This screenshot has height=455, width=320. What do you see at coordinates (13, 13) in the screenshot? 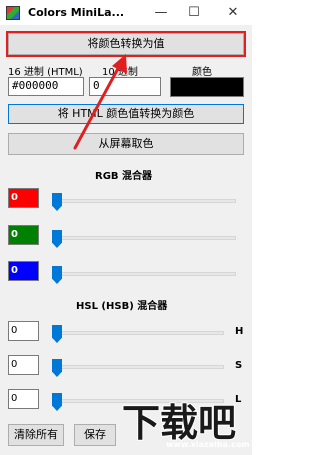
I see `app-icon` at bounding box center [13, 13].